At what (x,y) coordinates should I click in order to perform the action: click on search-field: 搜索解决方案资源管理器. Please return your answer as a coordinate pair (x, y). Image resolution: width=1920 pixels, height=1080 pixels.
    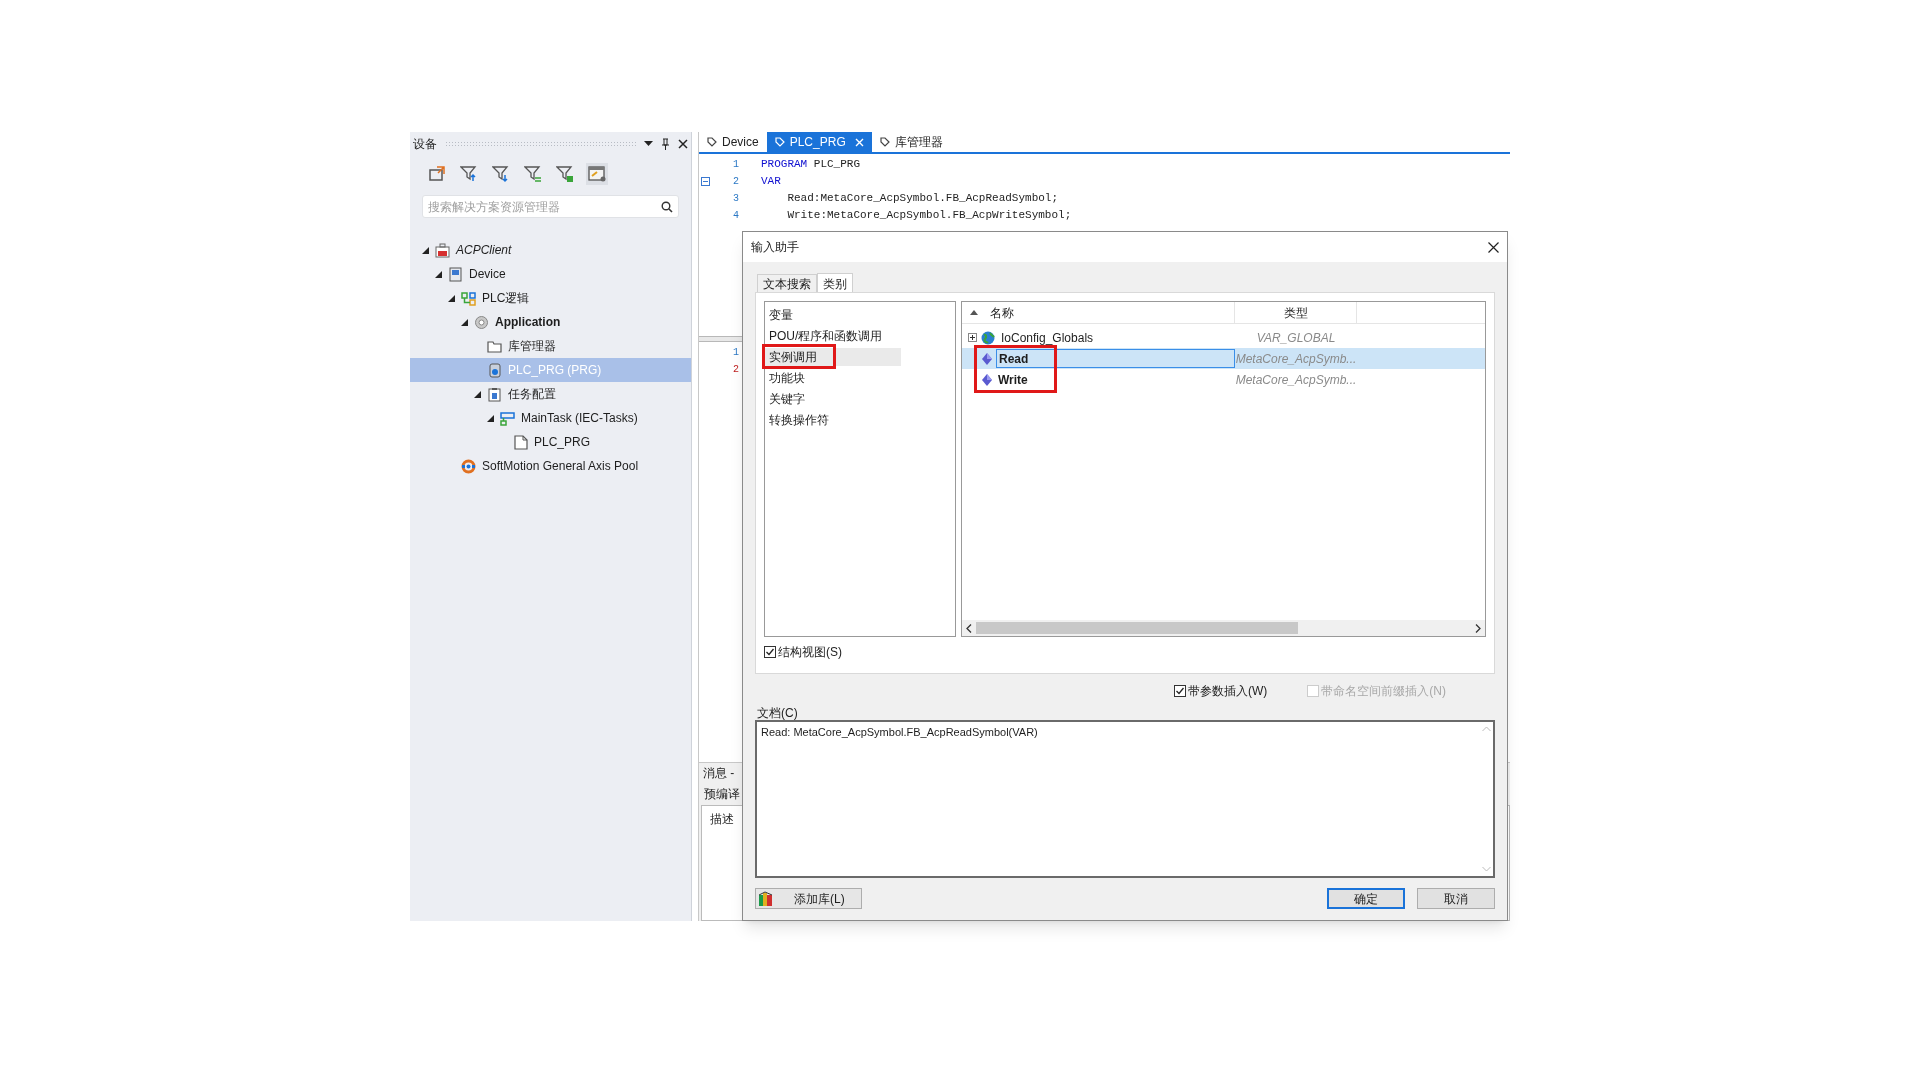
    Looking at the image, I should click on (550, 206).